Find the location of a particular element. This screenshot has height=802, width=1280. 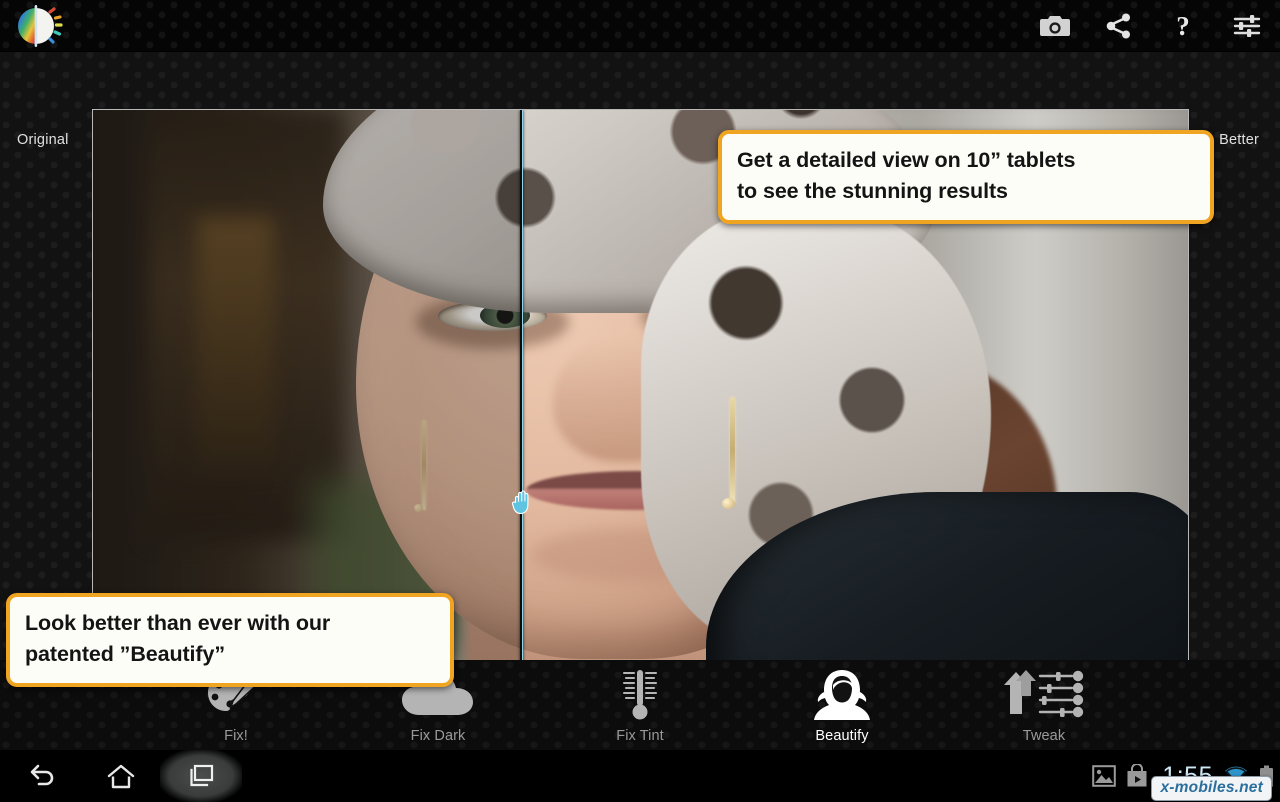

camera-icon is located at coordinates (1055, 26).